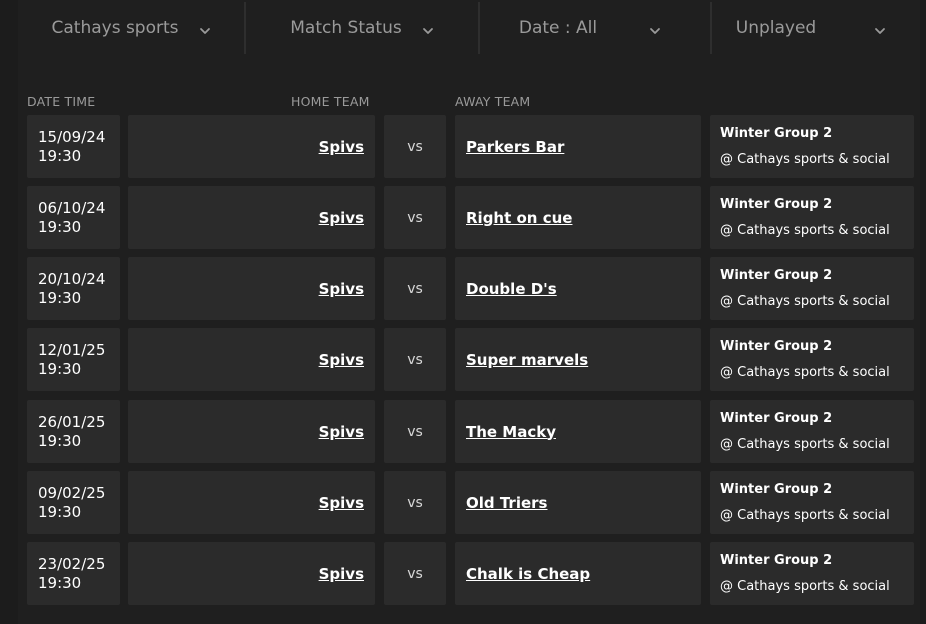 The width and height of the screenshot is (926, 624). I want to click on away-team-link: Super marvels, so click(527, 360).